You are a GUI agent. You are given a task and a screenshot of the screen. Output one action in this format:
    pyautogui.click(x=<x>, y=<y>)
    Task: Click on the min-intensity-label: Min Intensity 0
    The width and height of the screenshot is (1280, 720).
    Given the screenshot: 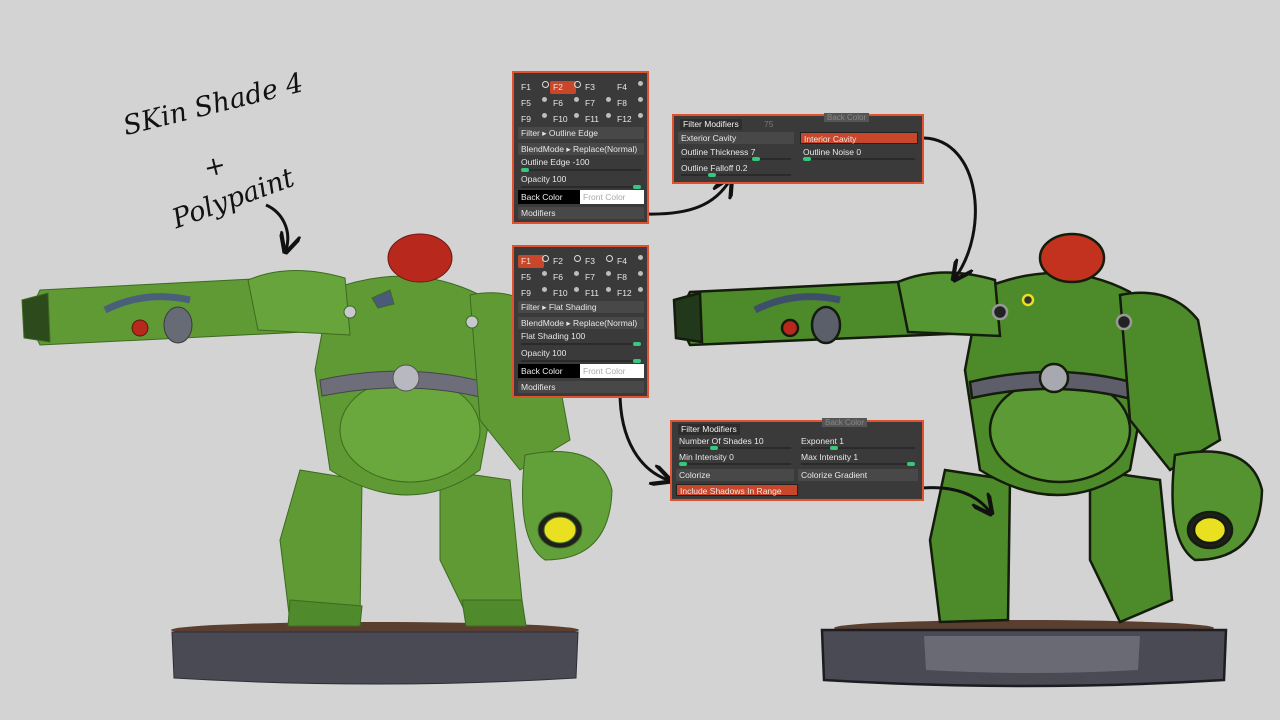 What is the action you would take?
    pyautogui.click(x=706, y=457)
    